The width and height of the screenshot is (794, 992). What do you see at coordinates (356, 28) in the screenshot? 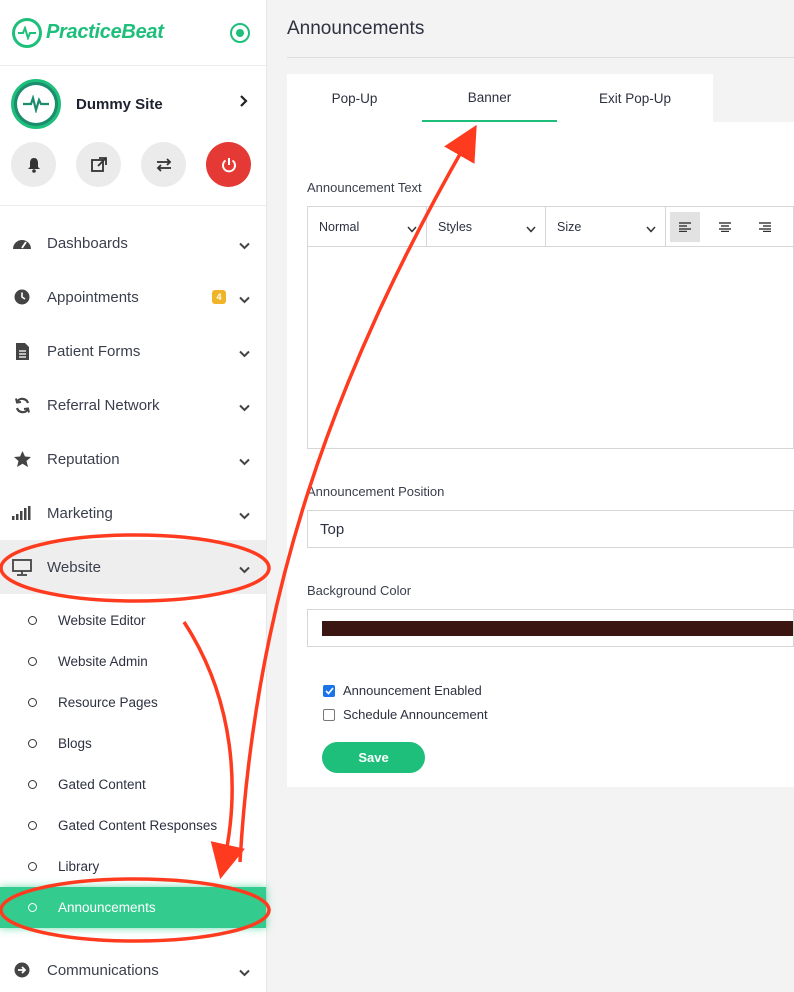
I see `page-title: Announcements` at bounding box center [356, 28].